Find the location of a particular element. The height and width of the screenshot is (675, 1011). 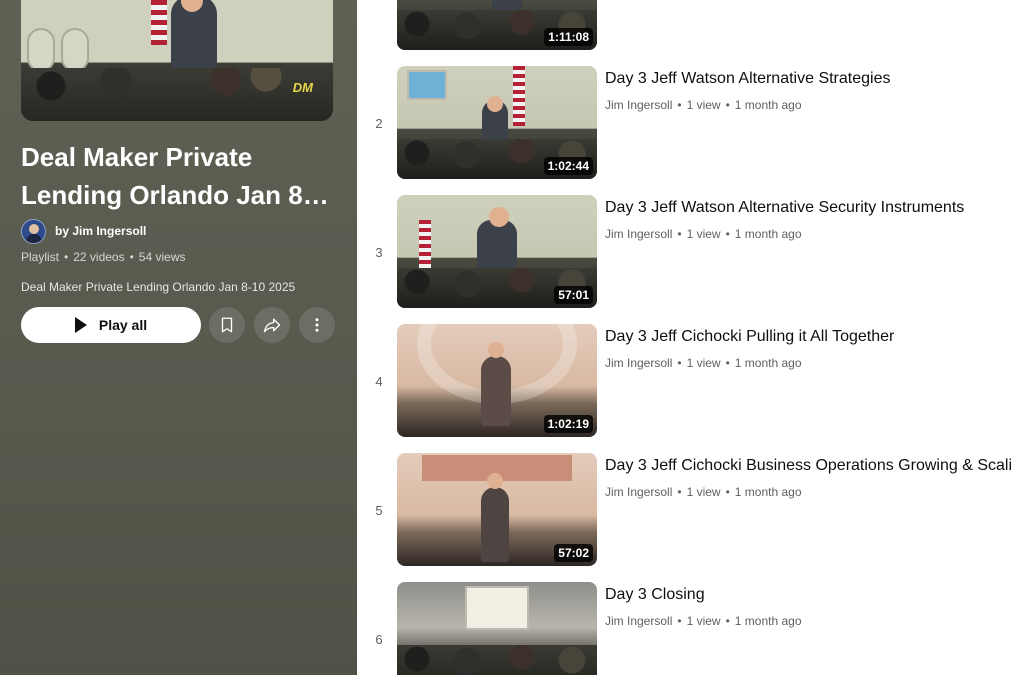

list-item: 1:11:08 is located at coordinates (684, 25).